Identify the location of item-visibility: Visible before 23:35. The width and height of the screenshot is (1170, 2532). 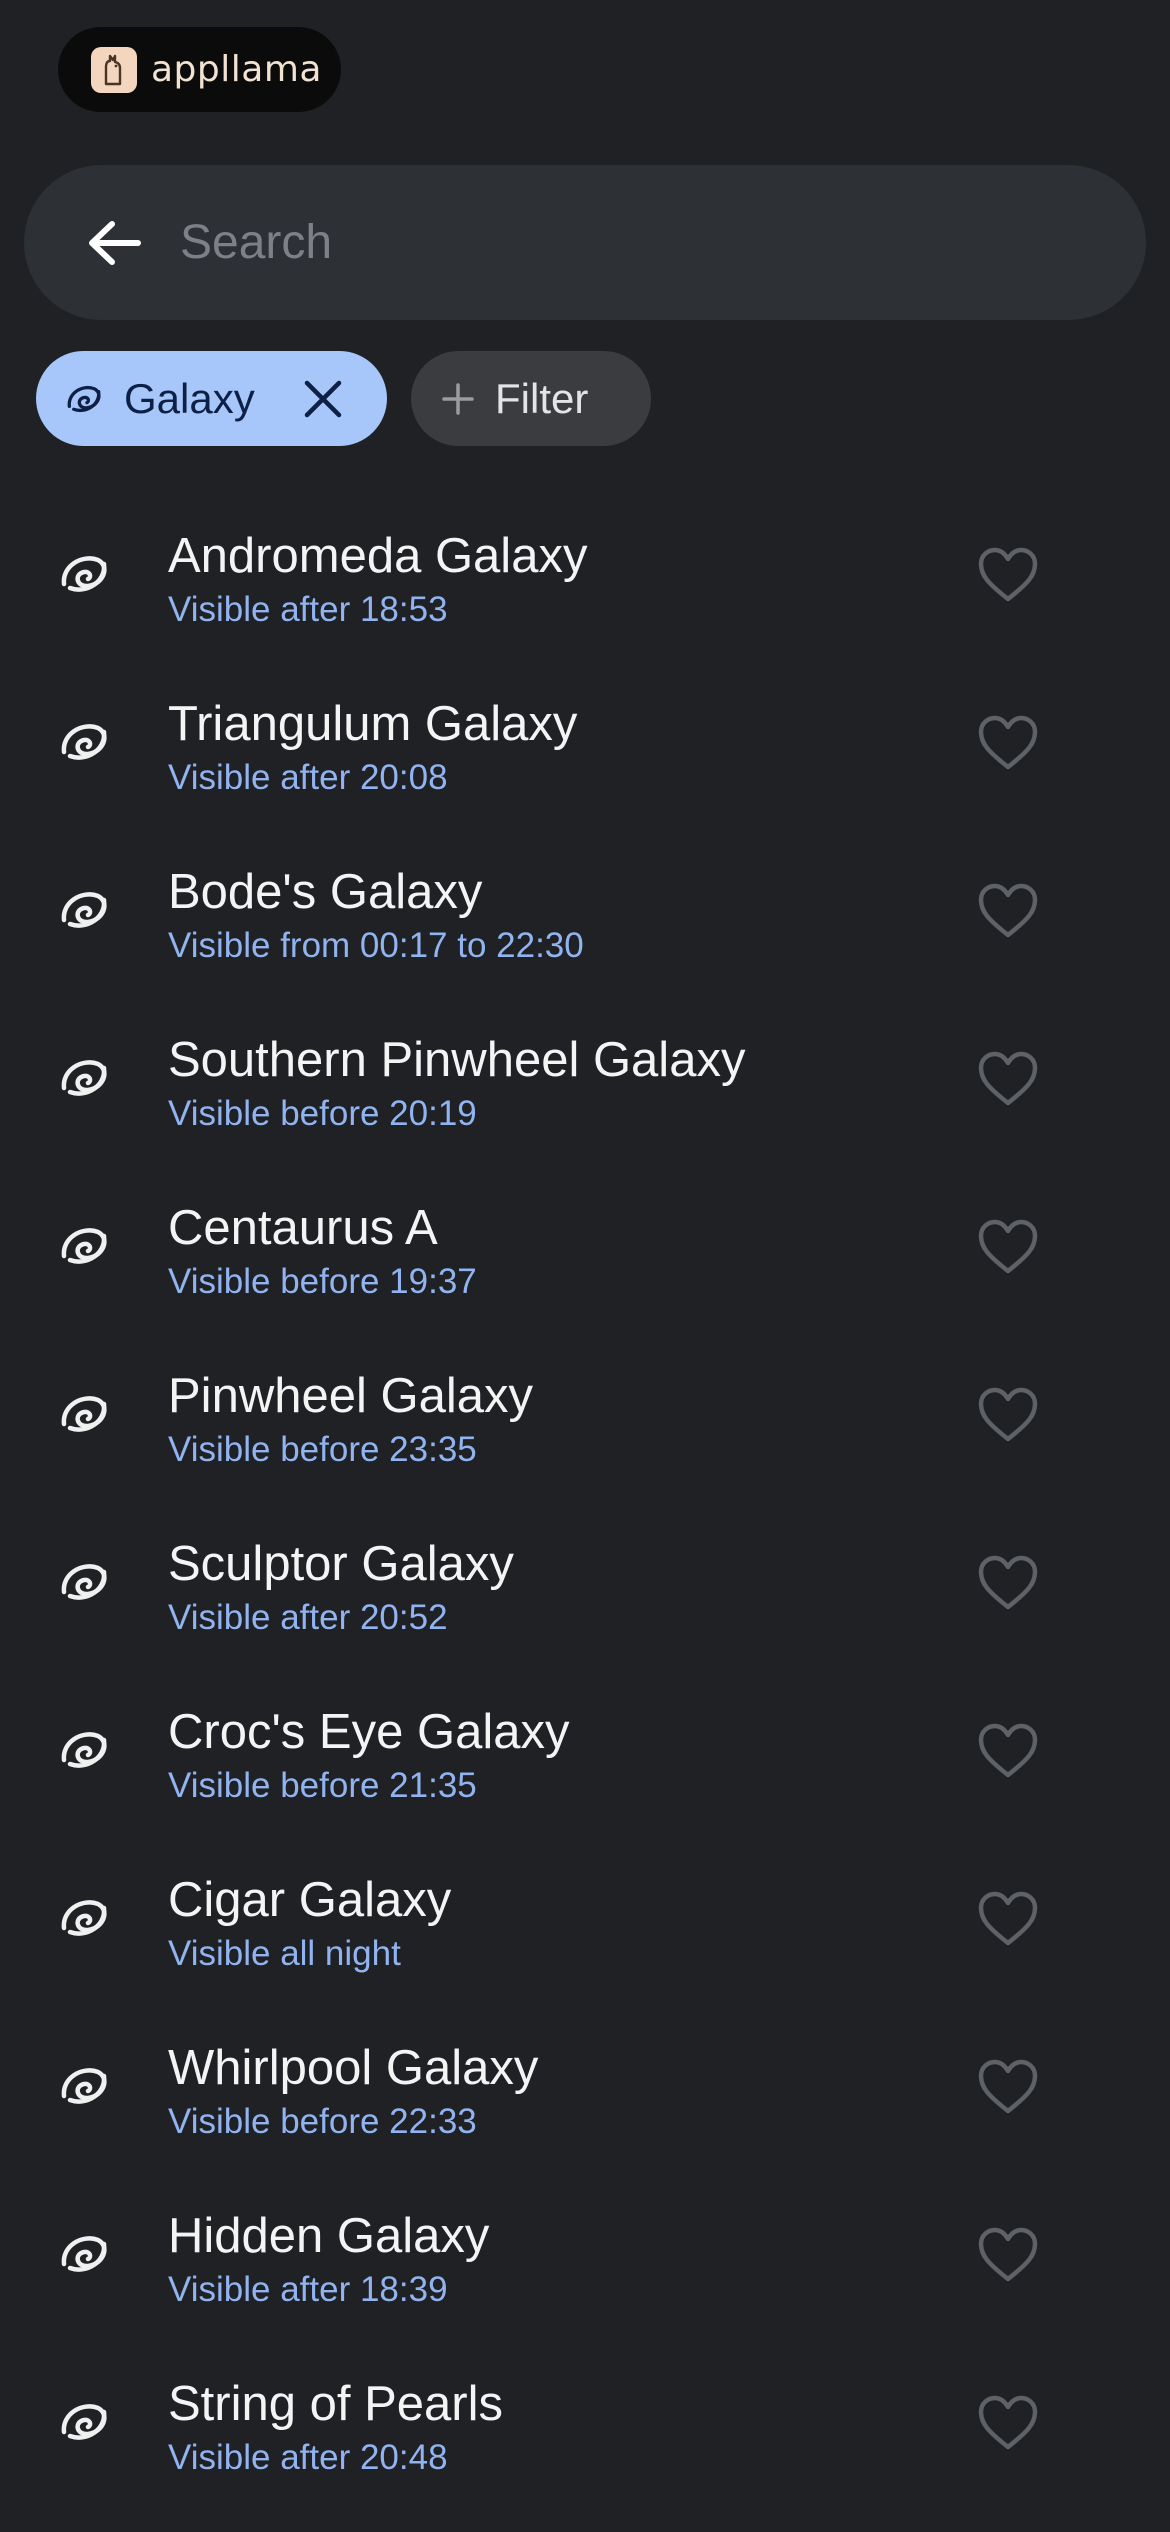
(322, 1449).